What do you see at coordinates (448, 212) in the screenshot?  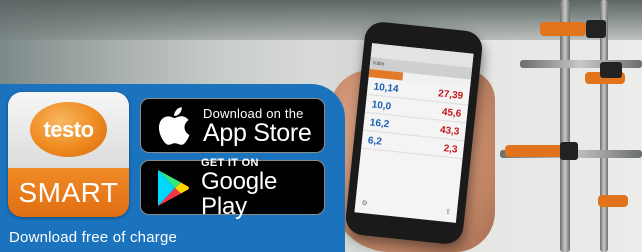 I see `share-icon: ⇪` at bounding box center [448, 212].